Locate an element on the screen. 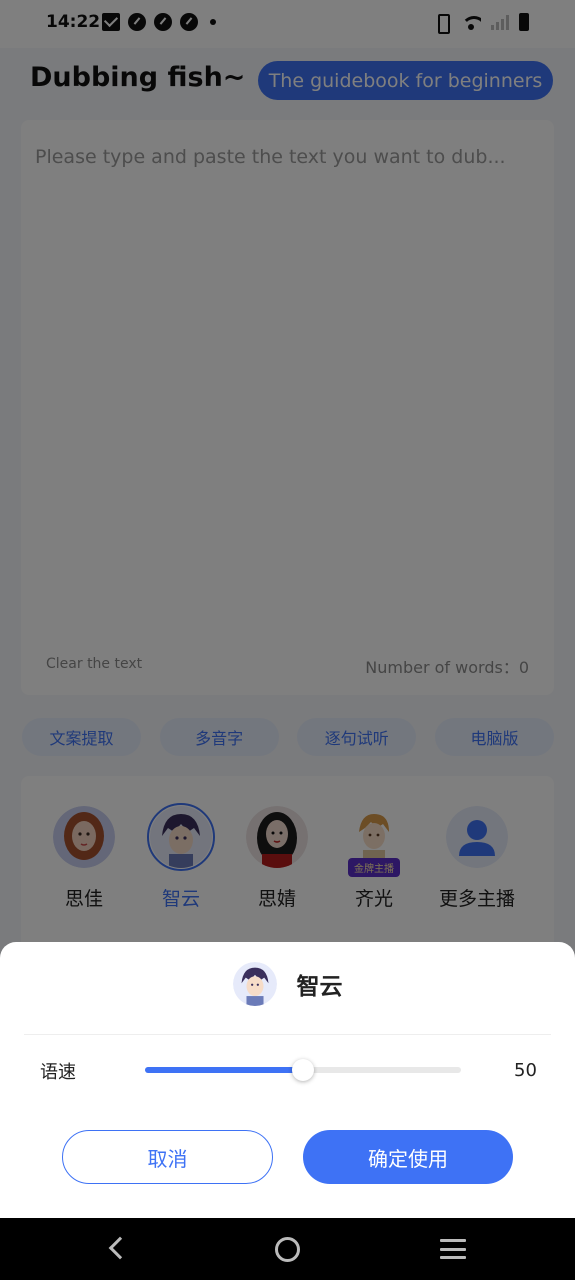 Image resolution: width=575 pixels, height=1280 pixels. slider-fill is located at coordinates (224, 1070).